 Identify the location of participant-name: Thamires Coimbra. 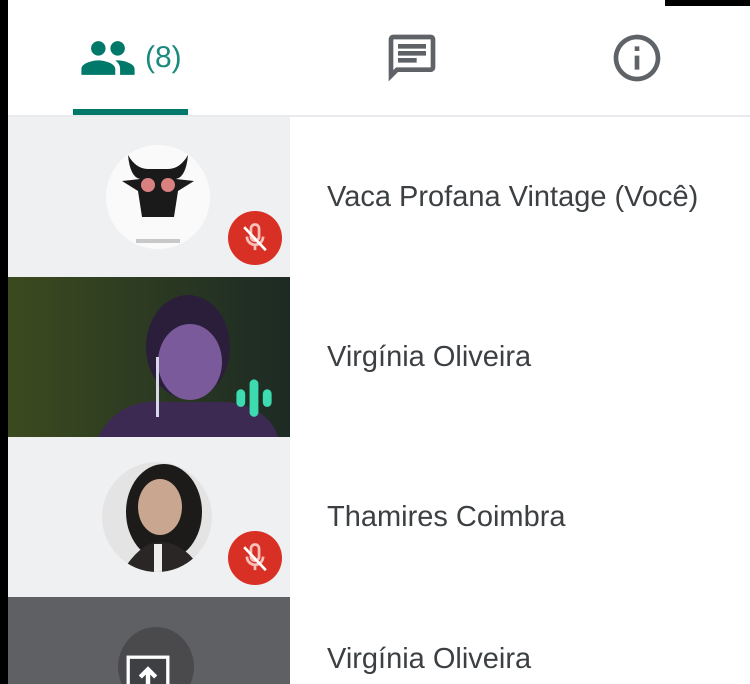
(446, 517).